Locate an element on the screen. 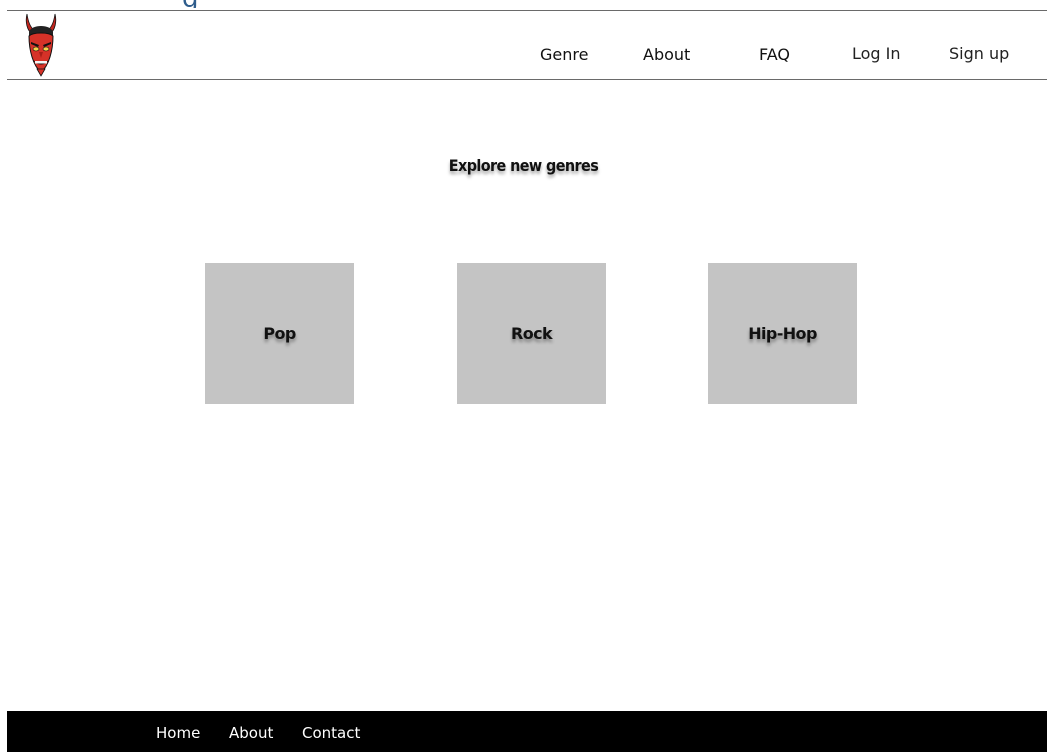 This screenshot has width=1047, height=752. nav-link-login: Log In is located at coordinates (876, 53).